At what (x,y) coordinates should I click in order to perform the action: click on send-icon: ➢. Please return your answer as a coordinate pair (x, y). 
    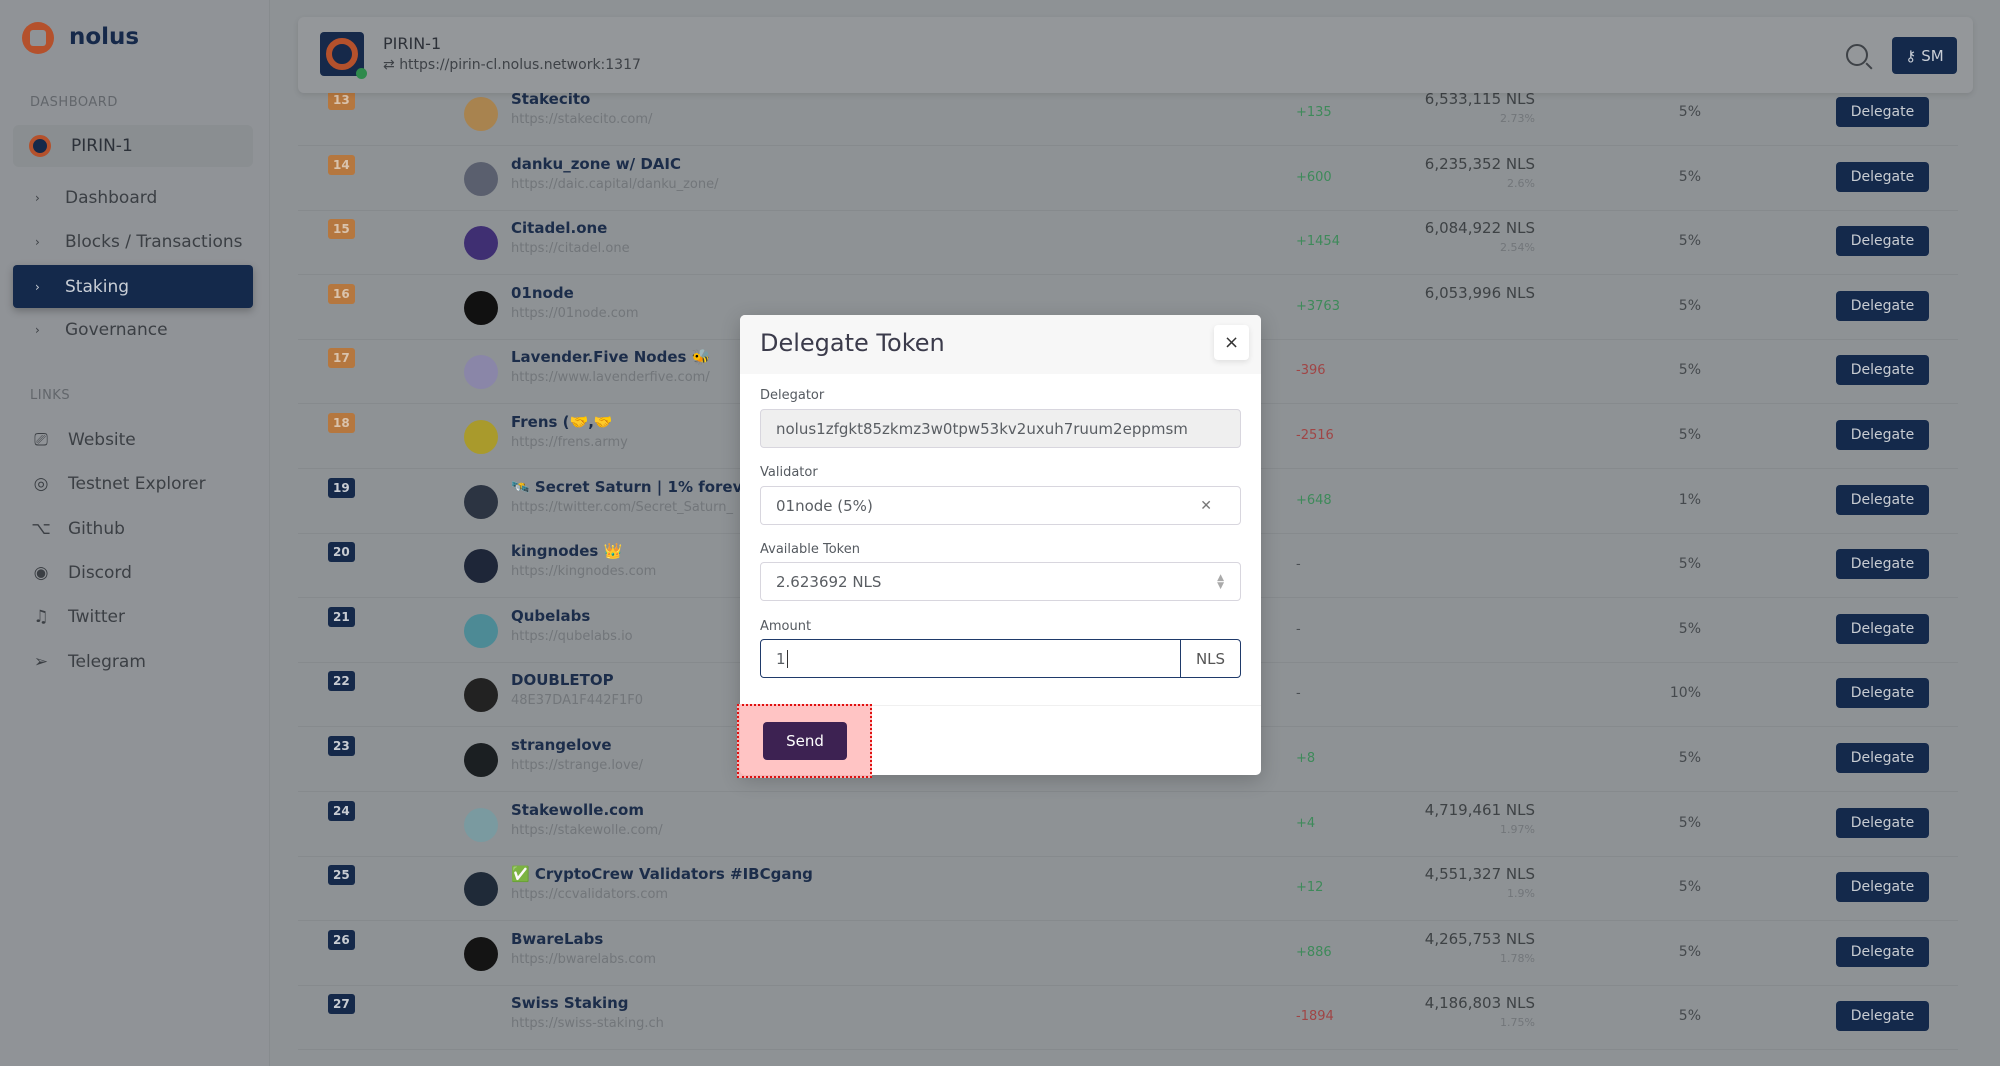
    Looking at the image, I should click on (41, 661).